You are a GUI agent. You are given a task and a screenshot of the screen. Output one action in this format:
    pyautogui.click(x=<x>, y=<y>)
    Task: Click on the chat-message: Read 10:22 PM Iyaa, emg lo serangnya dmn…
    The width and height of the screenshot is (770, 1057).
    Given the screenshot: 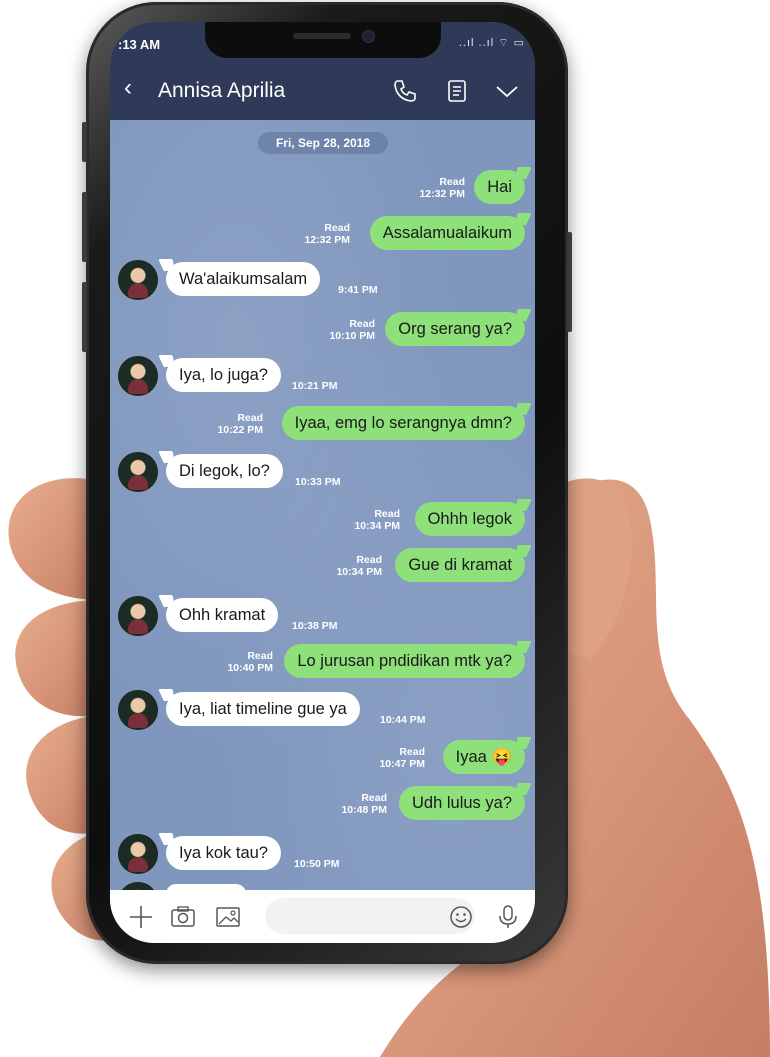 What is the action you would take?
    pyautogui.click(x=322, y=424)
    